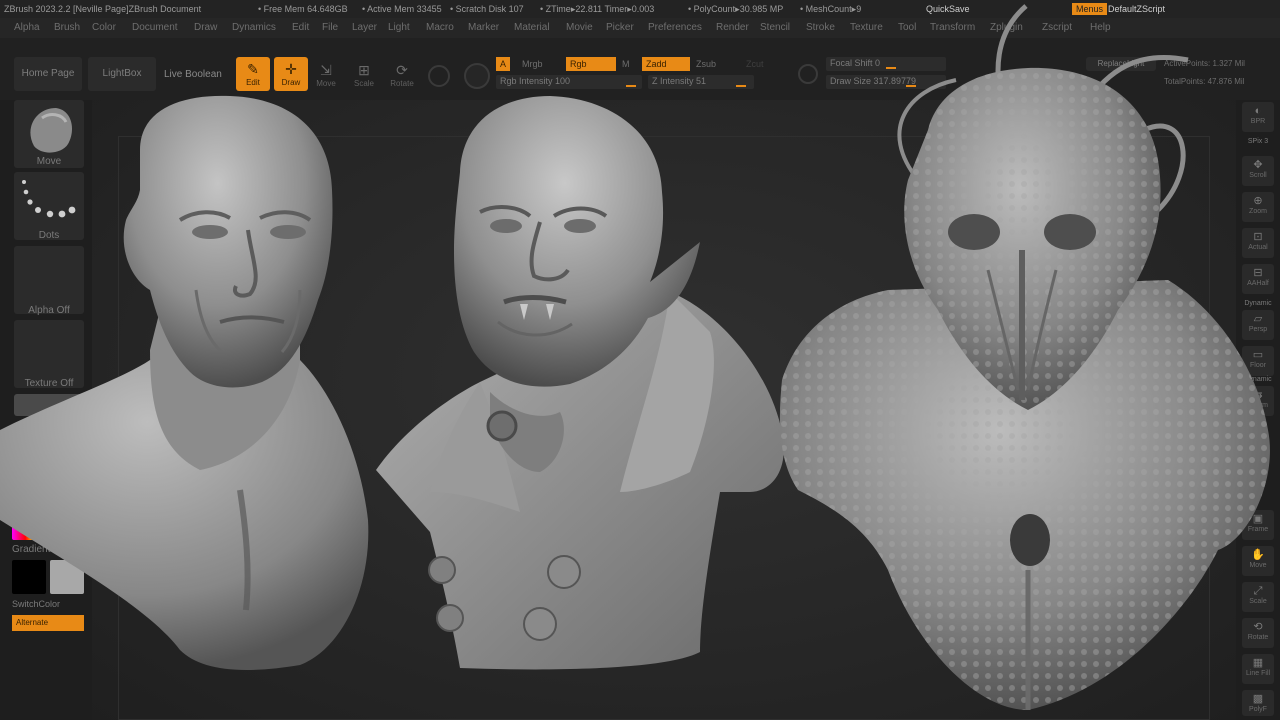 This screenshot has width=1280, height=720. Describe the element at coordinates (477, 76) in the screenshot. I see `material-sphere-icon` at that location.